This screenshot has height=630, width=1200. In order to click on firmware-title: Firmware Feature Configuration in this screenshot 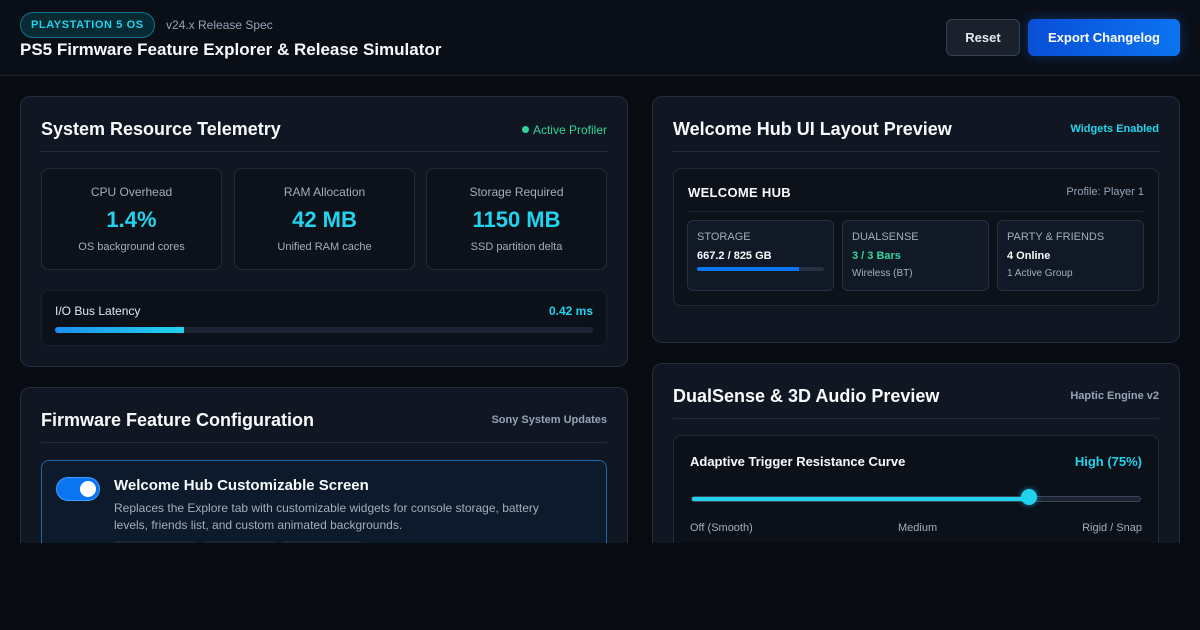, I will do `click(178, 420)`.